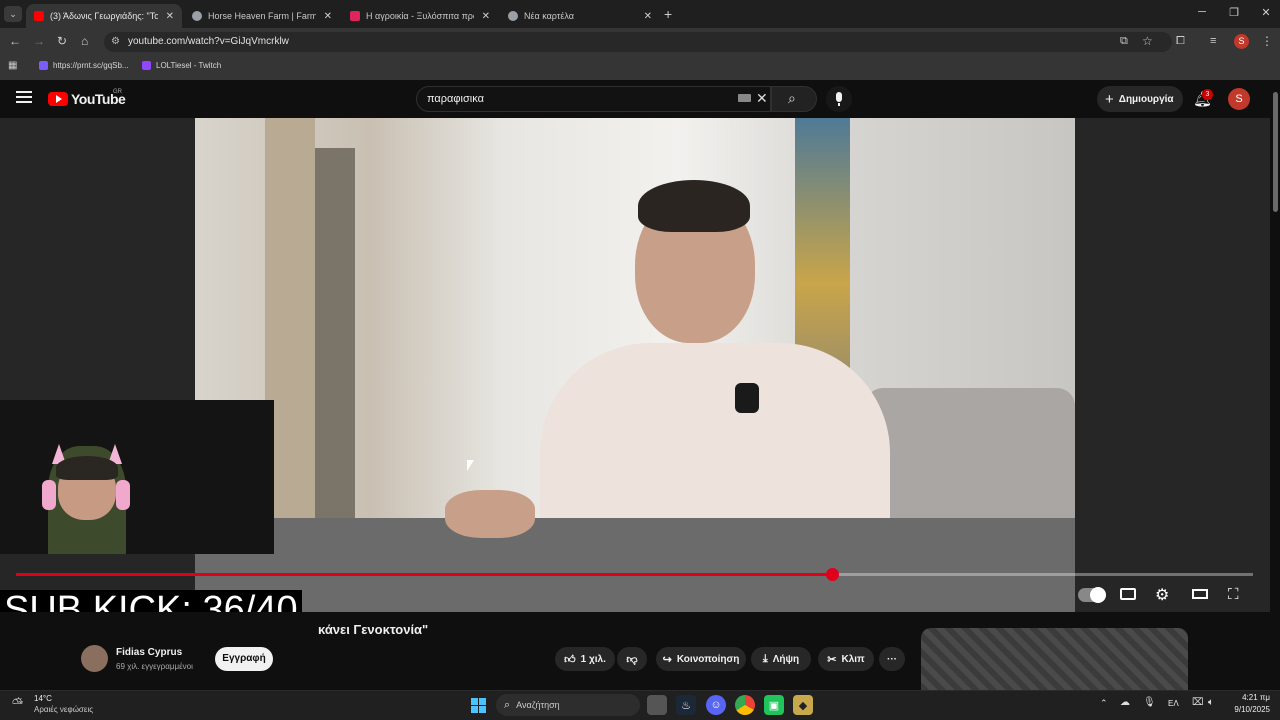 This screenshot has height=720, width=1280. I want to click on theater-mode-icon, so click(1200, 594).